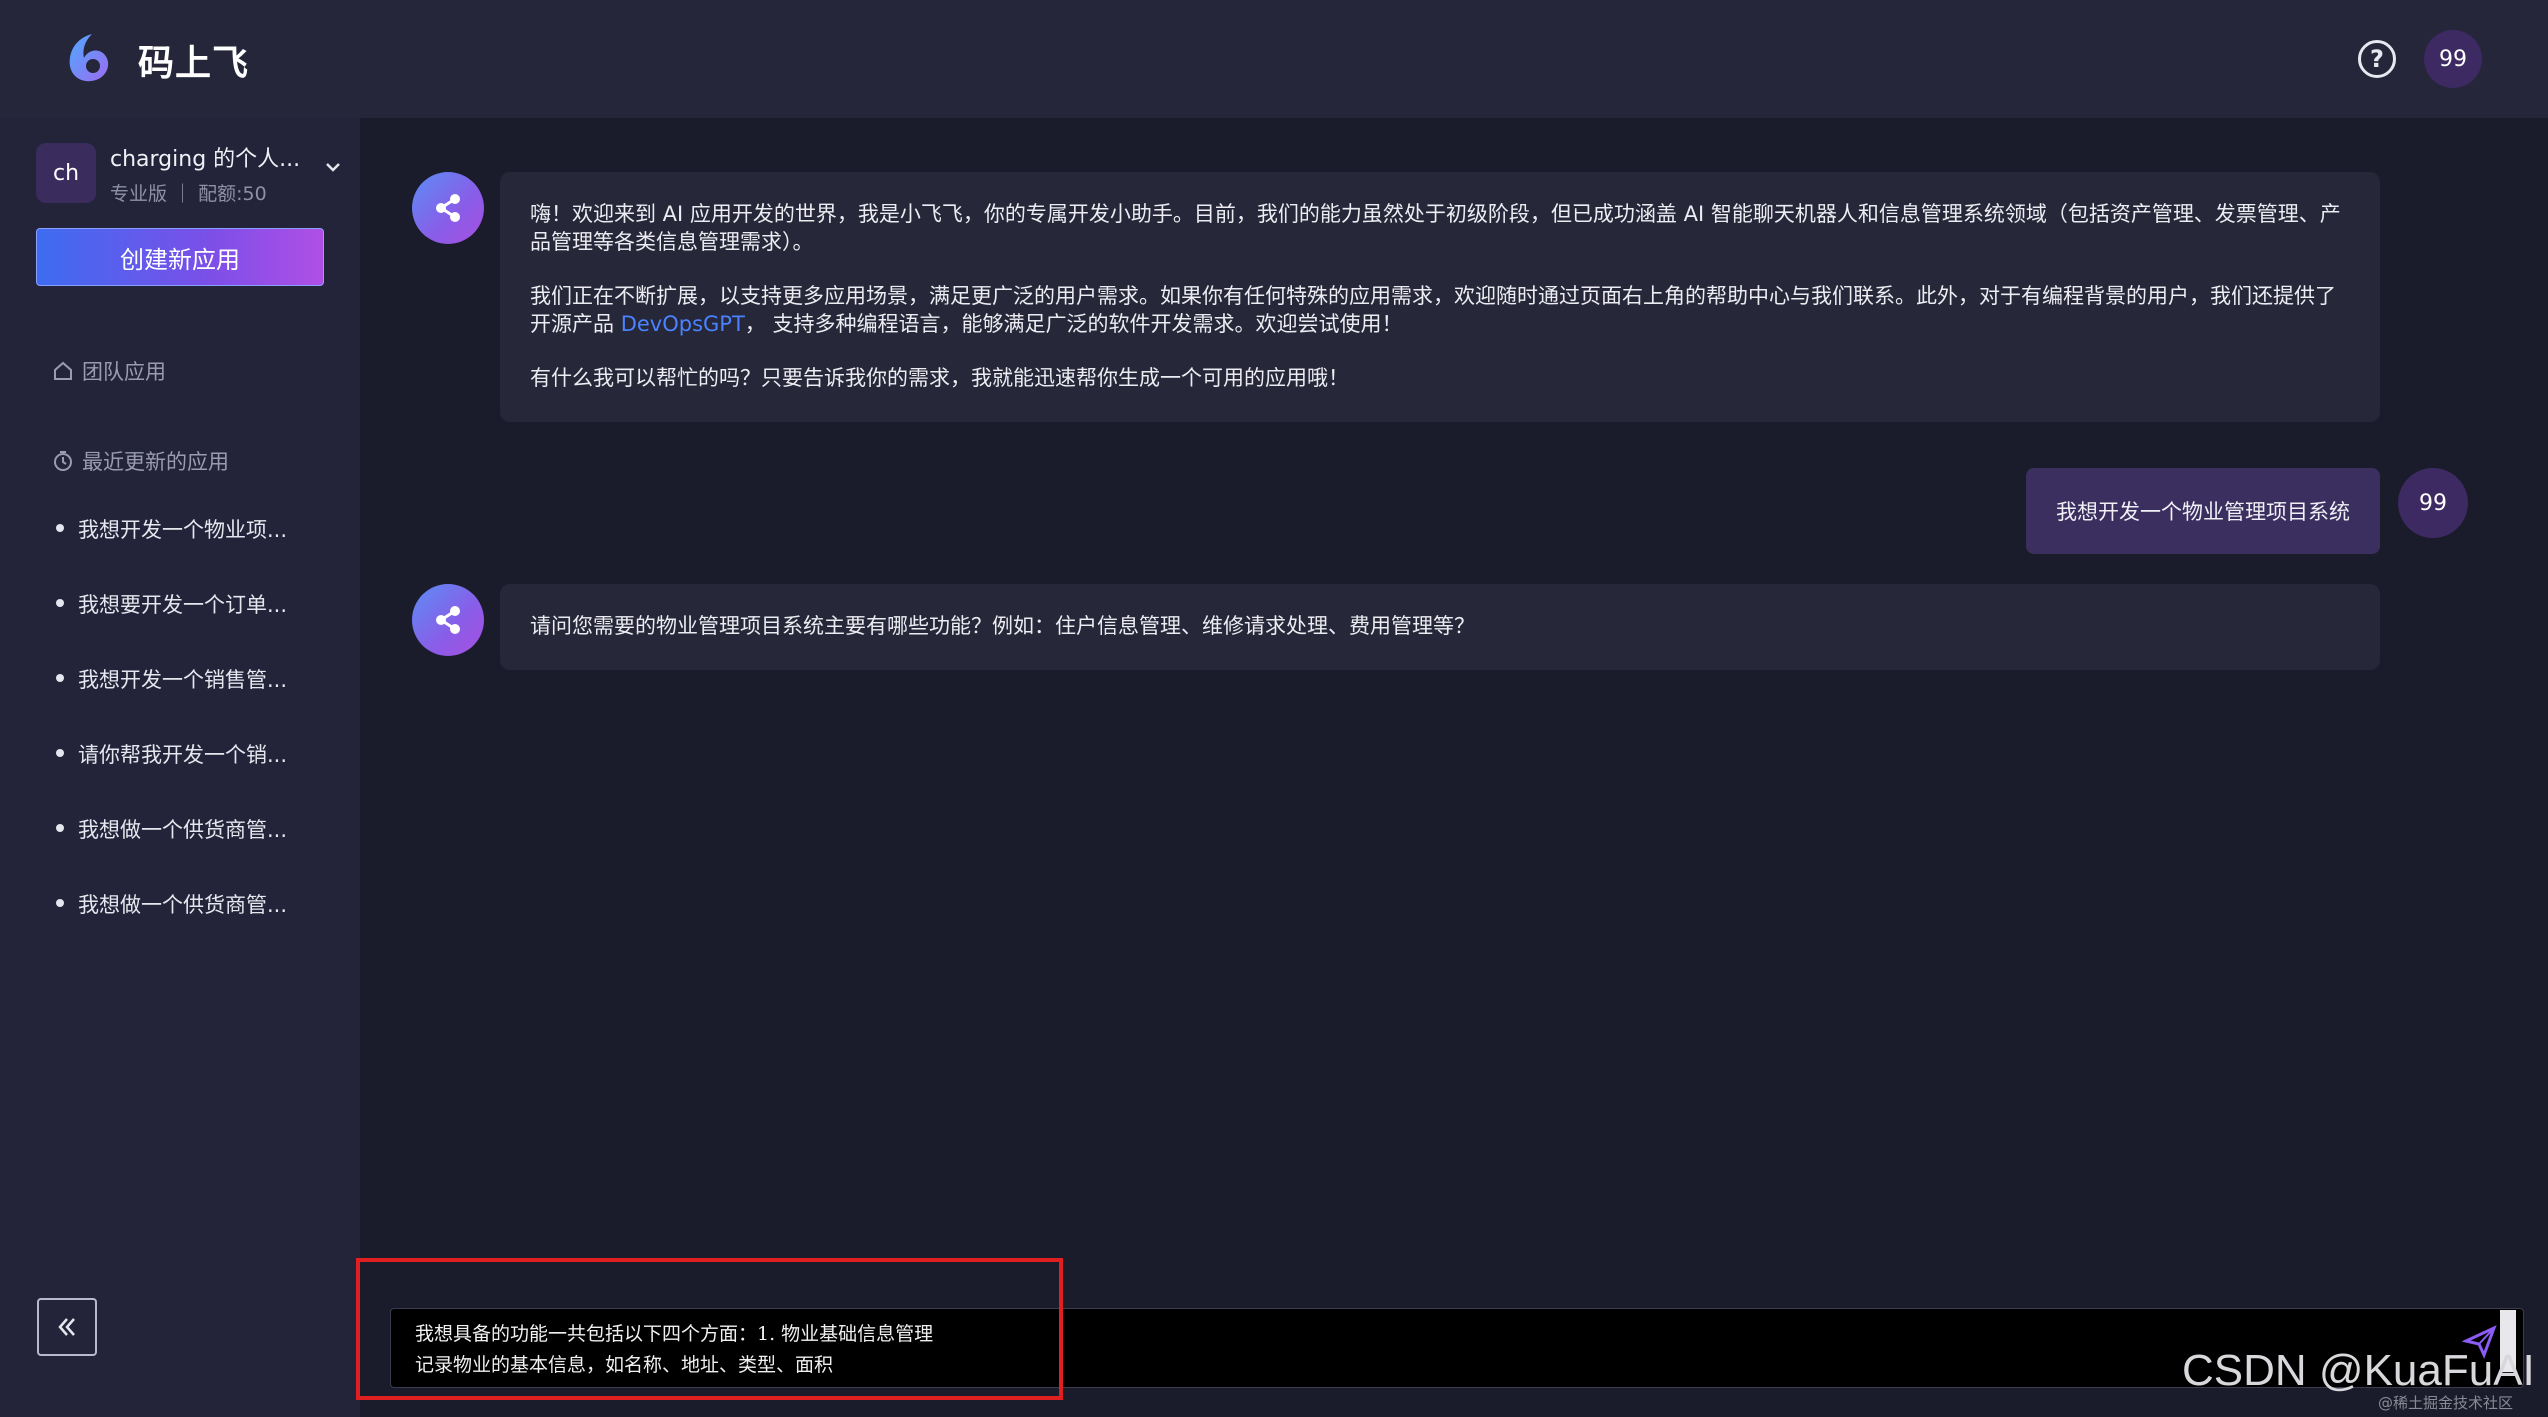 The height and width of the screenshot is (1417, 2548). I want to click on account-plan: 专业版 ｜ 配额:50, so click(188, 193).